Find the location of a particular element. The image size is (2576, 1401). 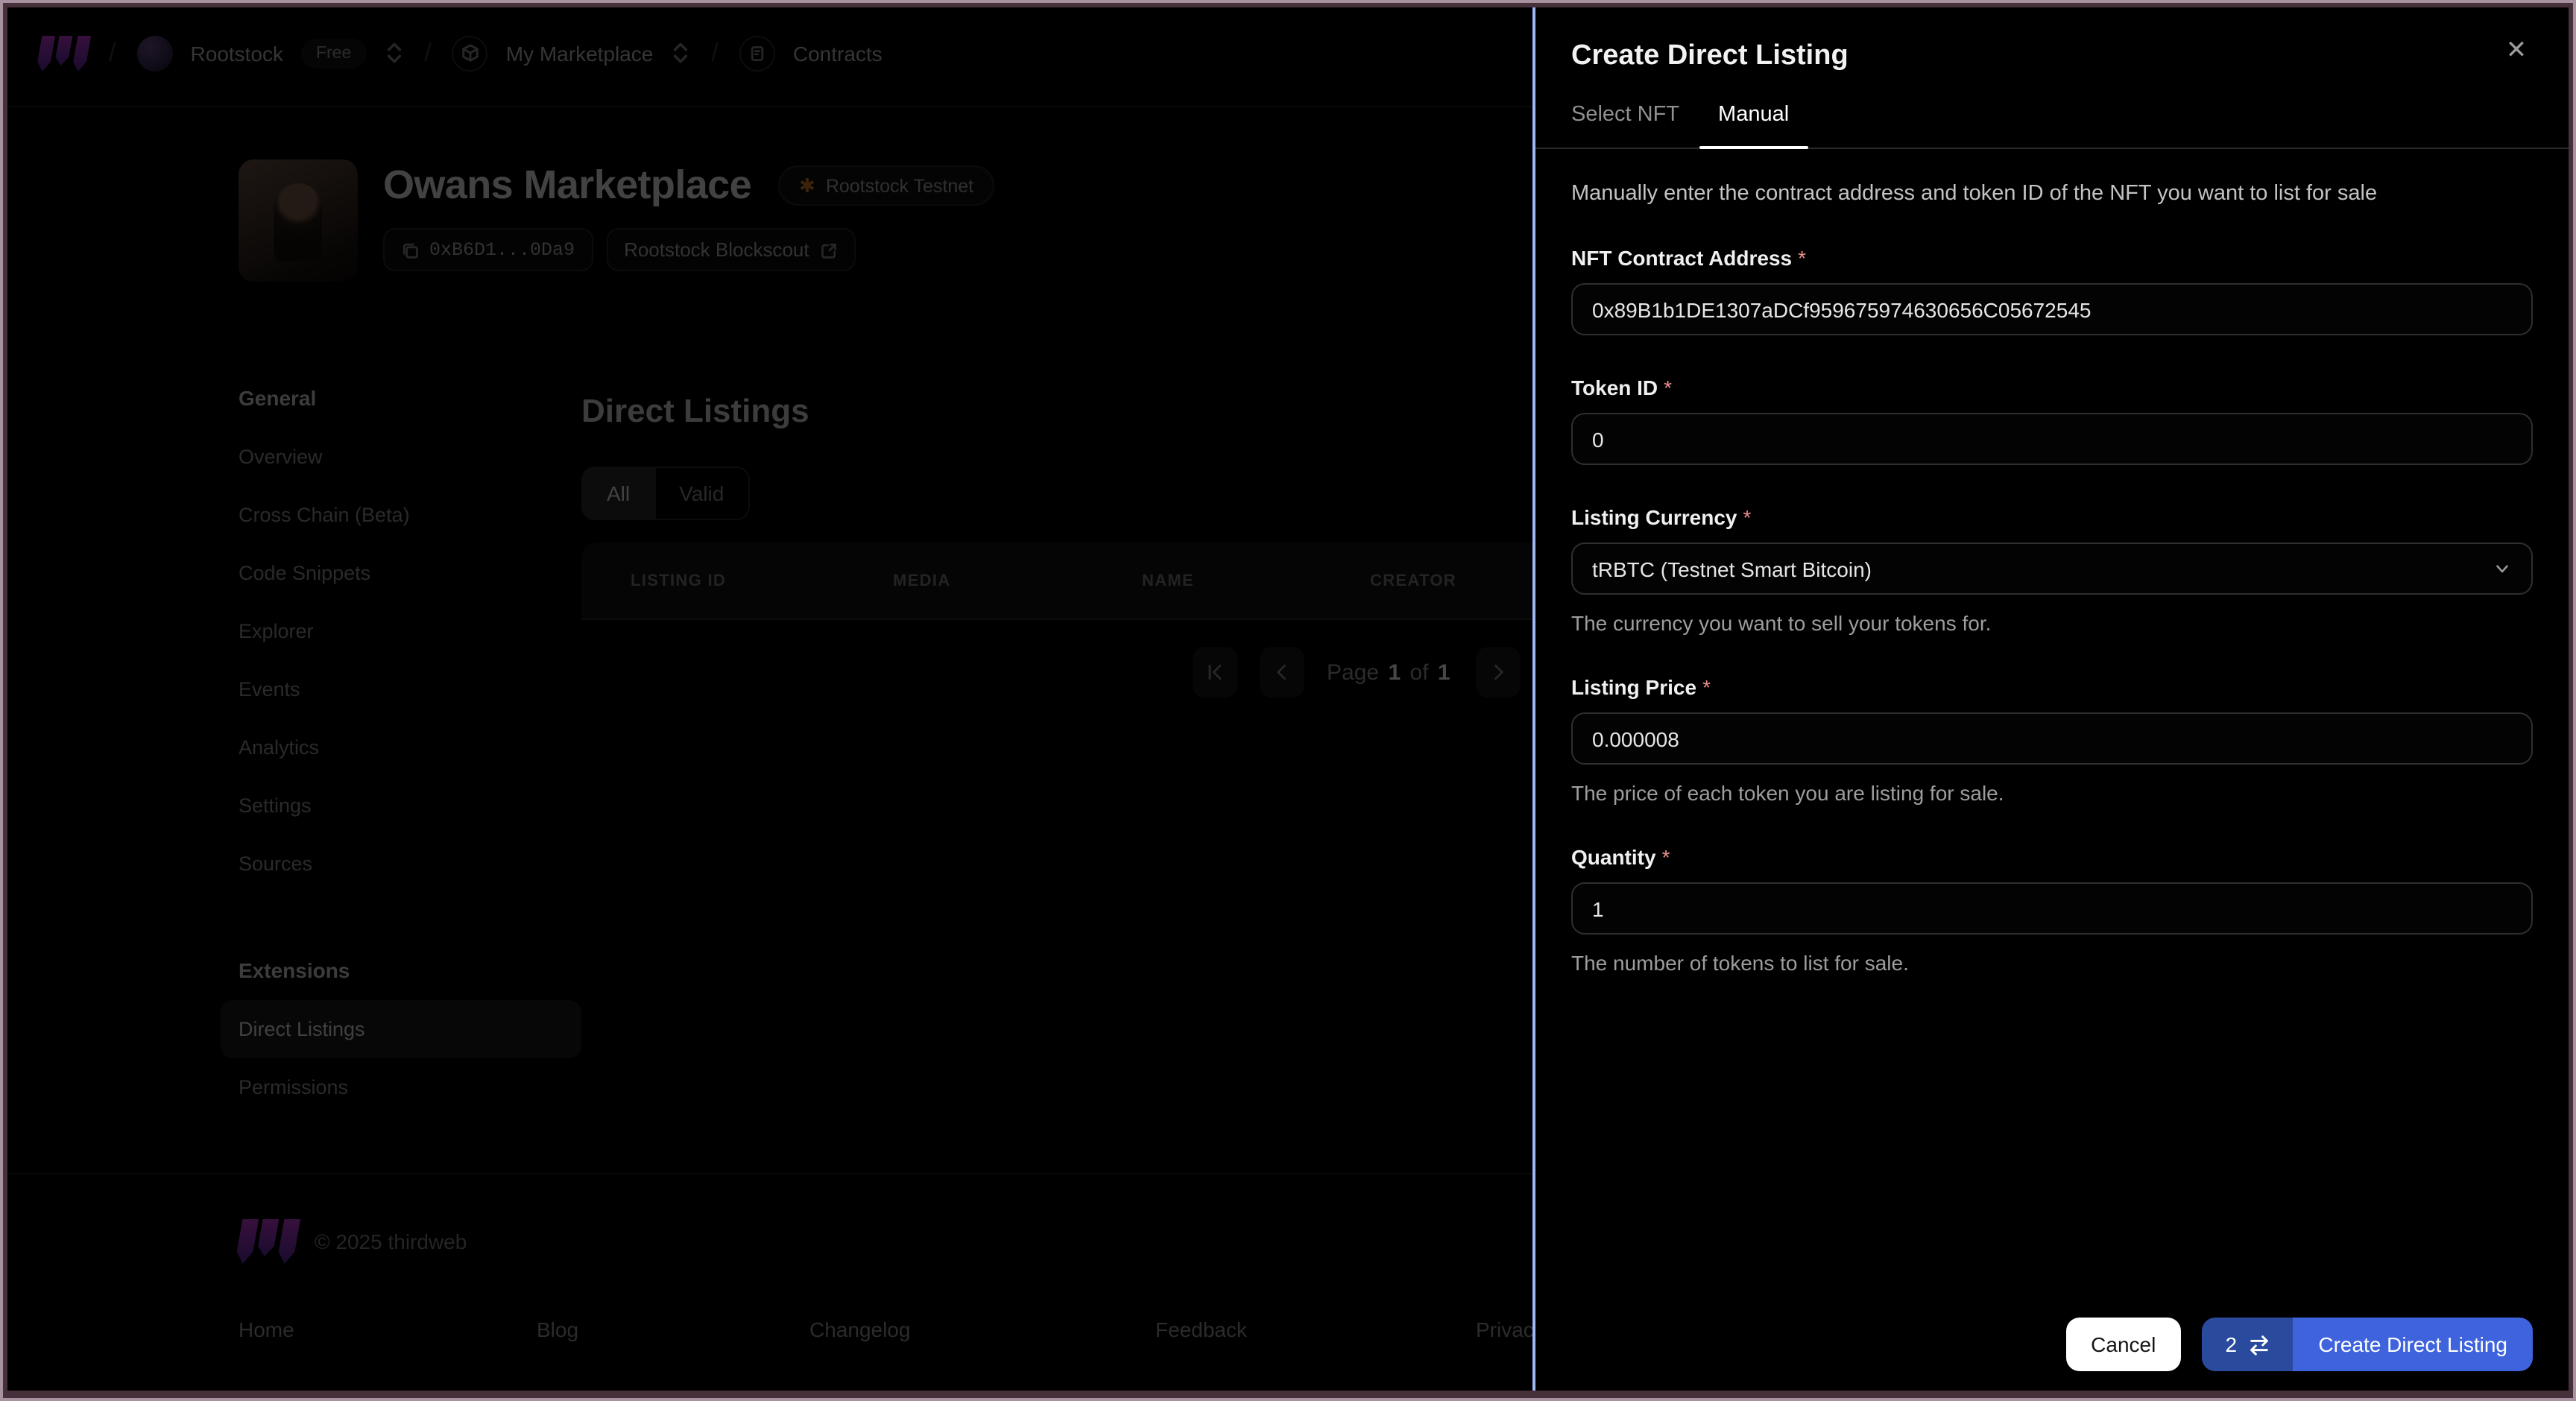

swap-arrows-icon is located at coordinates (2258, 1345).